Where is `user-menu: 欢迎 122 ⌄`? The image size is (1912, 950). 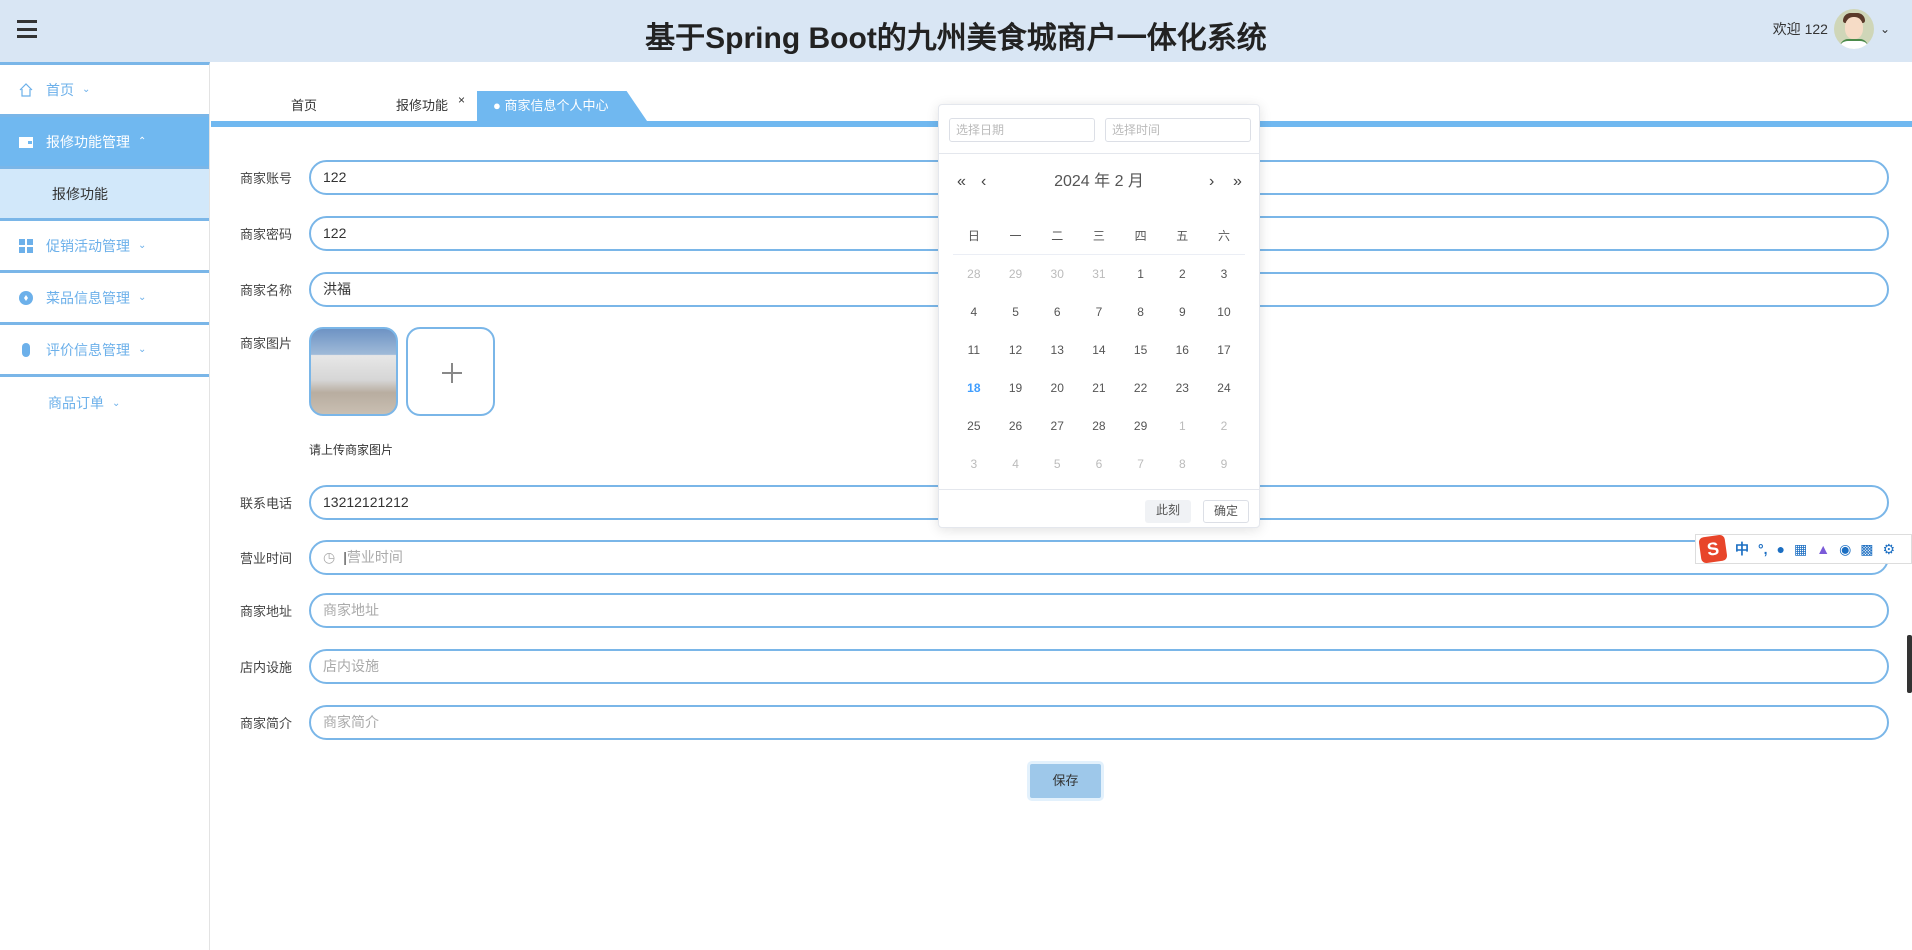
user-menu: 欢迎 122 ⌄ is located at coordinates (1831, 29).